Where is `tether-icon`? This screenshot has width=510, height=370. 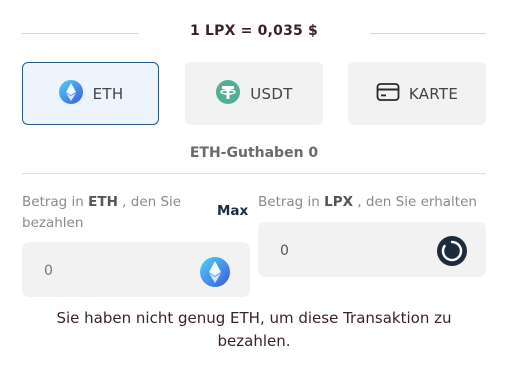
tether-icon is located at coordinates (228, 94).